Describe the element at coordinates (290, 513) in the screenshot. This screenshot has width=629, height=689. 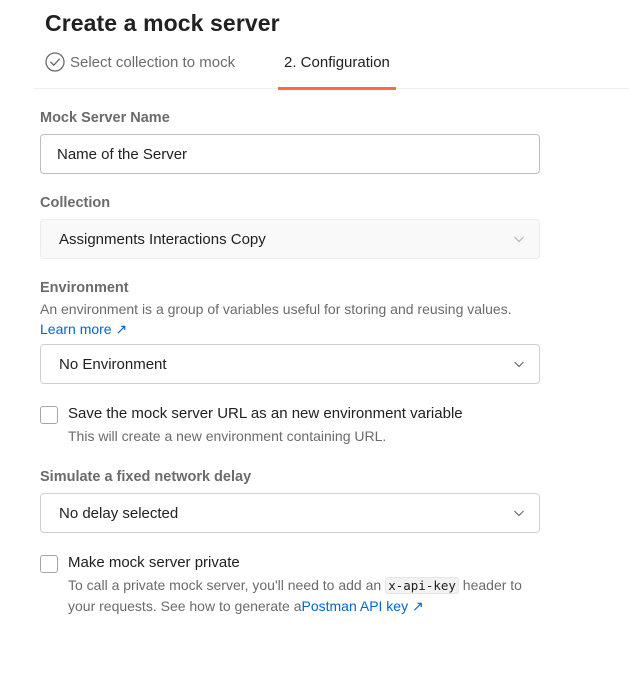
I see `delay-select: No delay selected` at that location.